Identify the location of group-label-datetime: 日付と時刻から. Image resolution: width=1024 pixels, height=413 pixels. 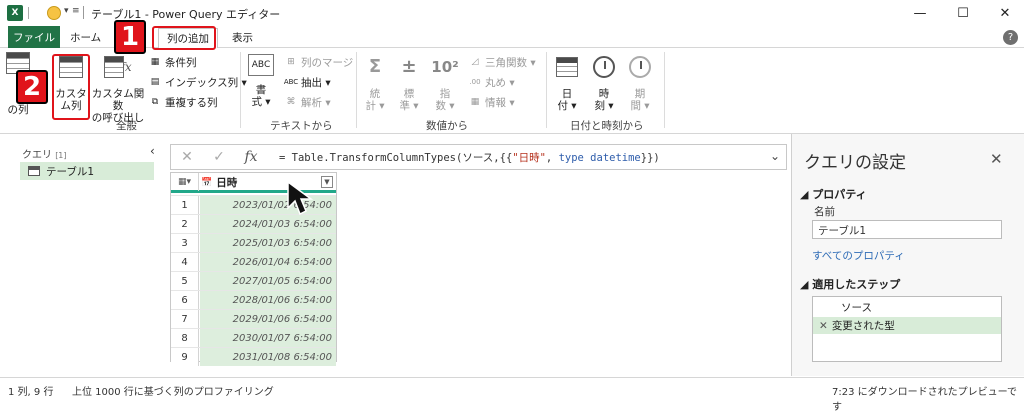
(607, 126).